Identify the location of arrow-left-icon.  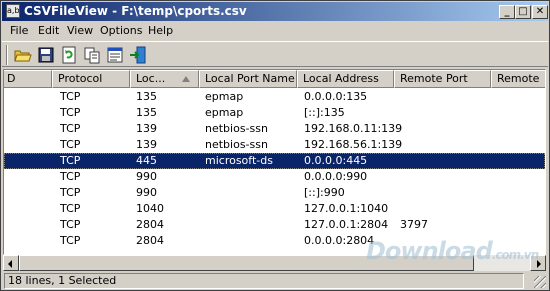
(10, 264).